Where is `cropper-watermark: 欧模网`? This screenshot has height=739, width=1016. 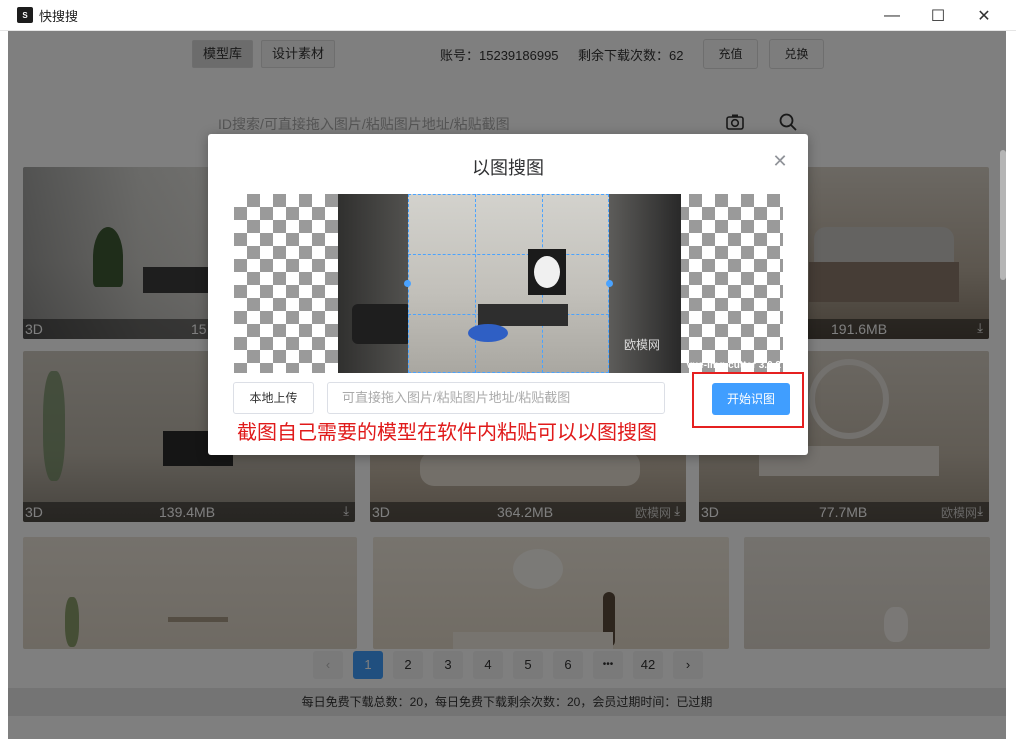
cropper-watermark: 欧模网 is located at coordinates (642, 345).